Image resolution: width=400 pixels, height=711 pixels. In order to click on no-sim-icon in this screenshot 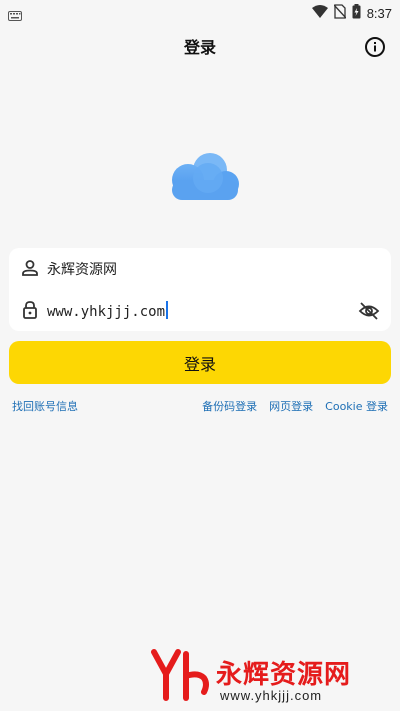, I will do `click(340, 13)`.